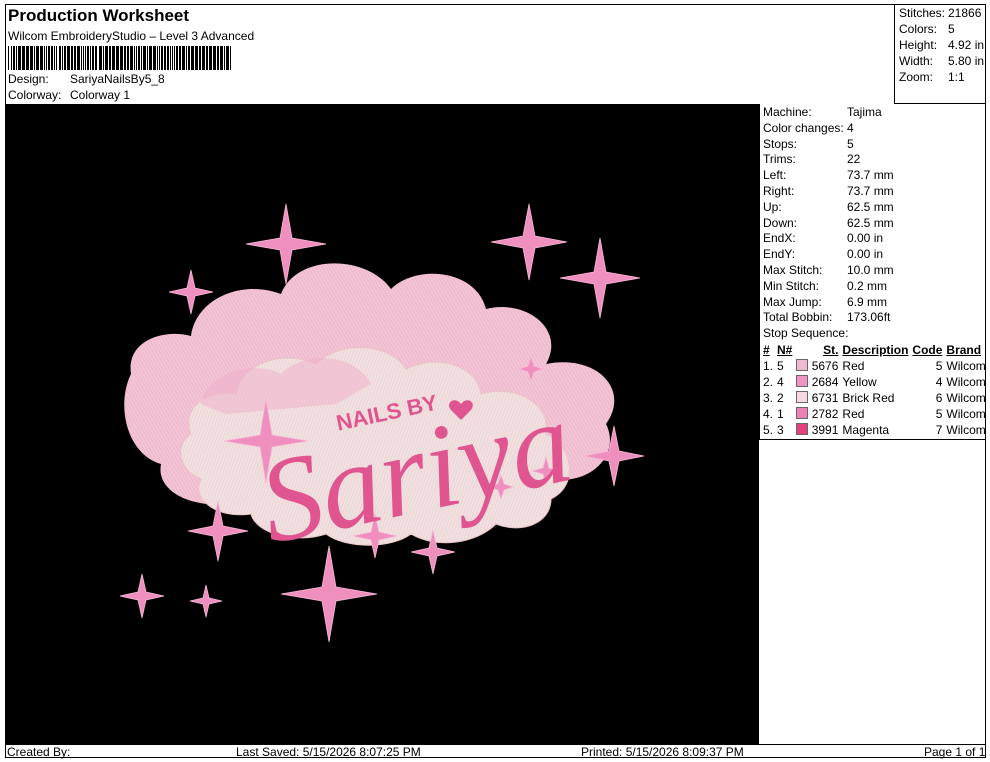  Describe the element at coordinates (823, 239) in the screenshot. I see `machine-row: EndX: 0.00 in` at that location.